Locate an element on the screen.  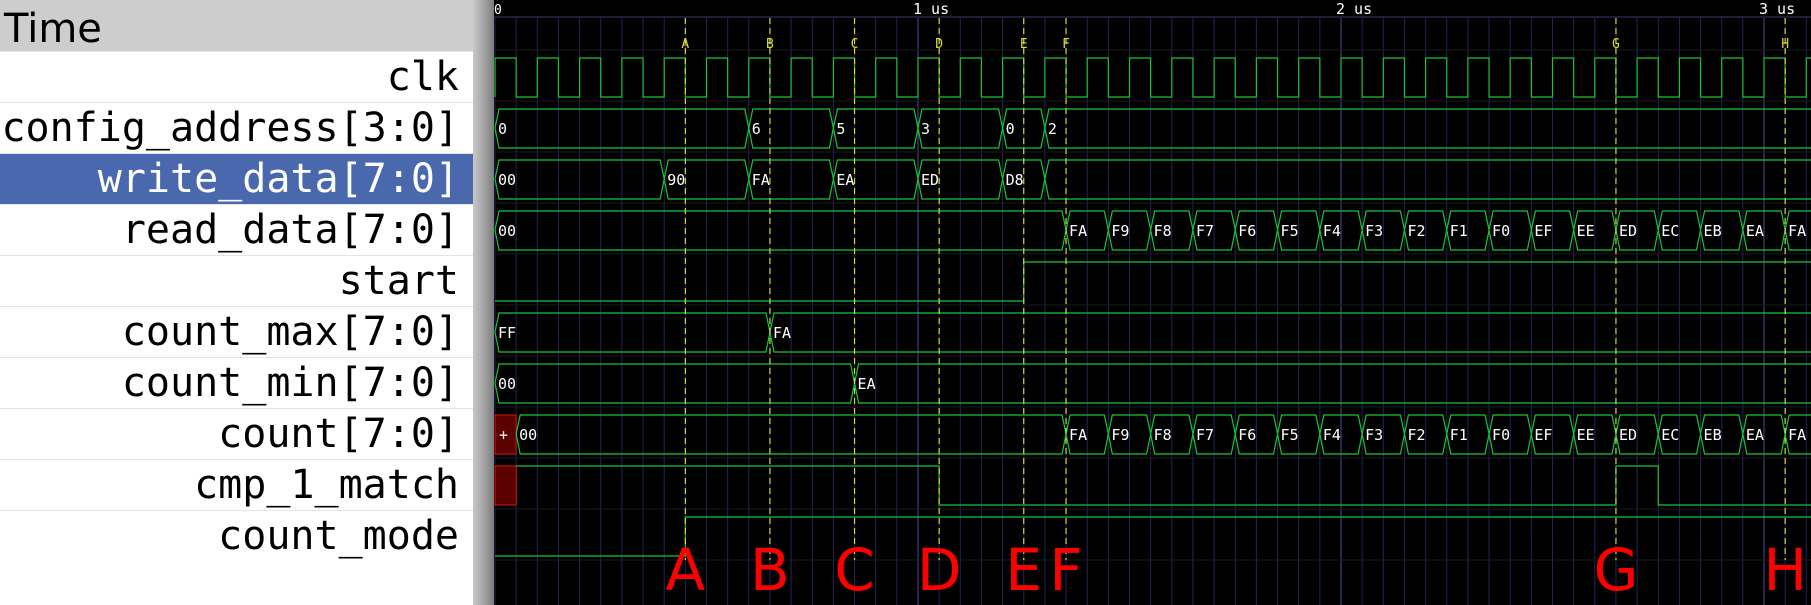
signal-row-count-min: count_min[7:0] is located at coordinates (236, 382).